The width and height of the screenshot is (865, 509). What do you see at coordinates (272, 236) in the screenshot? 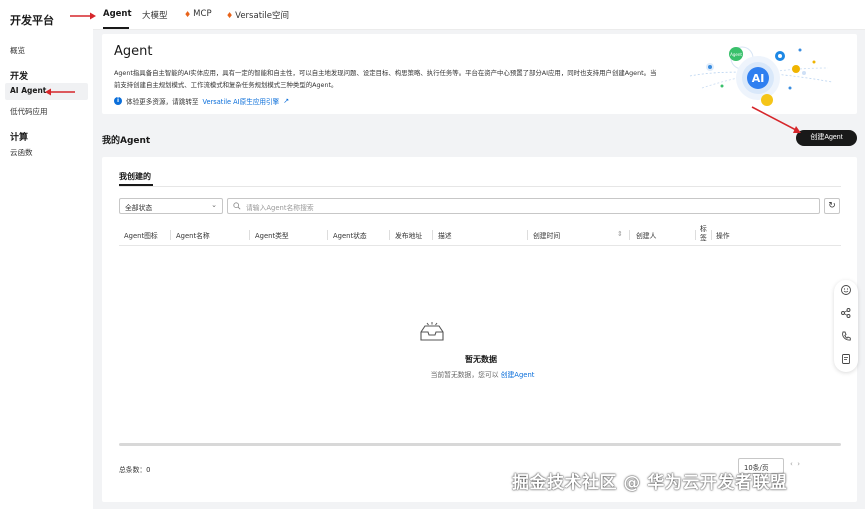
I see `col-agent-type: Agent类型` at bounding box center [272, 236].